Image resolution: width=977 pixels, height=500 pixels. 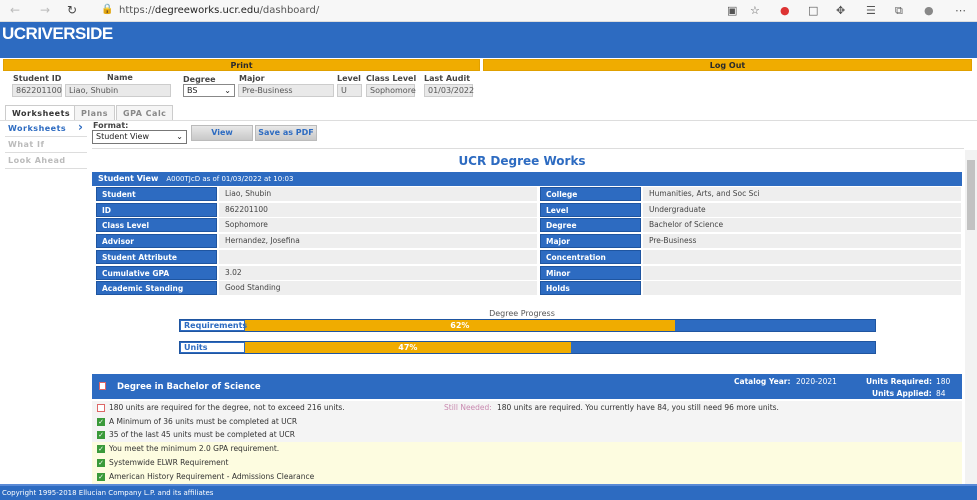 What do you see at coordinates (37, 90) in the screenshot?
I see `student-id-field: 862201100` at bounding box center [37, 90].